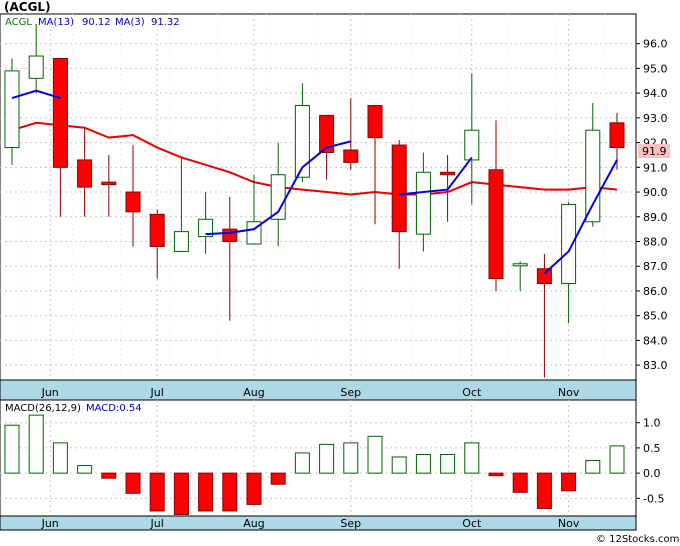 Image resolution: width=680 pixels, height=546 pixels. Describe the element at coordinates (472, 523) in the screenshot. I see `macd-x-tick-label: Oct` at that location.